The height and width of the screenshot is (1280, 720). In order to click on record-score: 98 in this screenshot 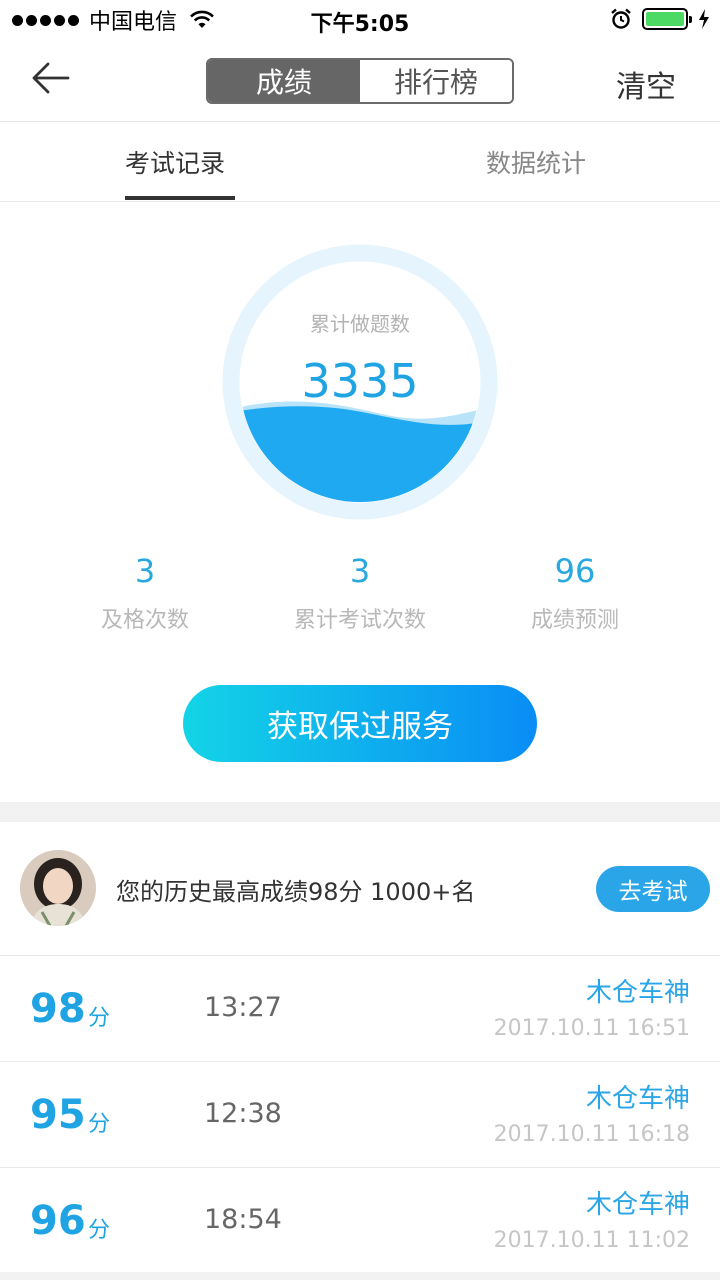, I will do `click(58, 1009)`.